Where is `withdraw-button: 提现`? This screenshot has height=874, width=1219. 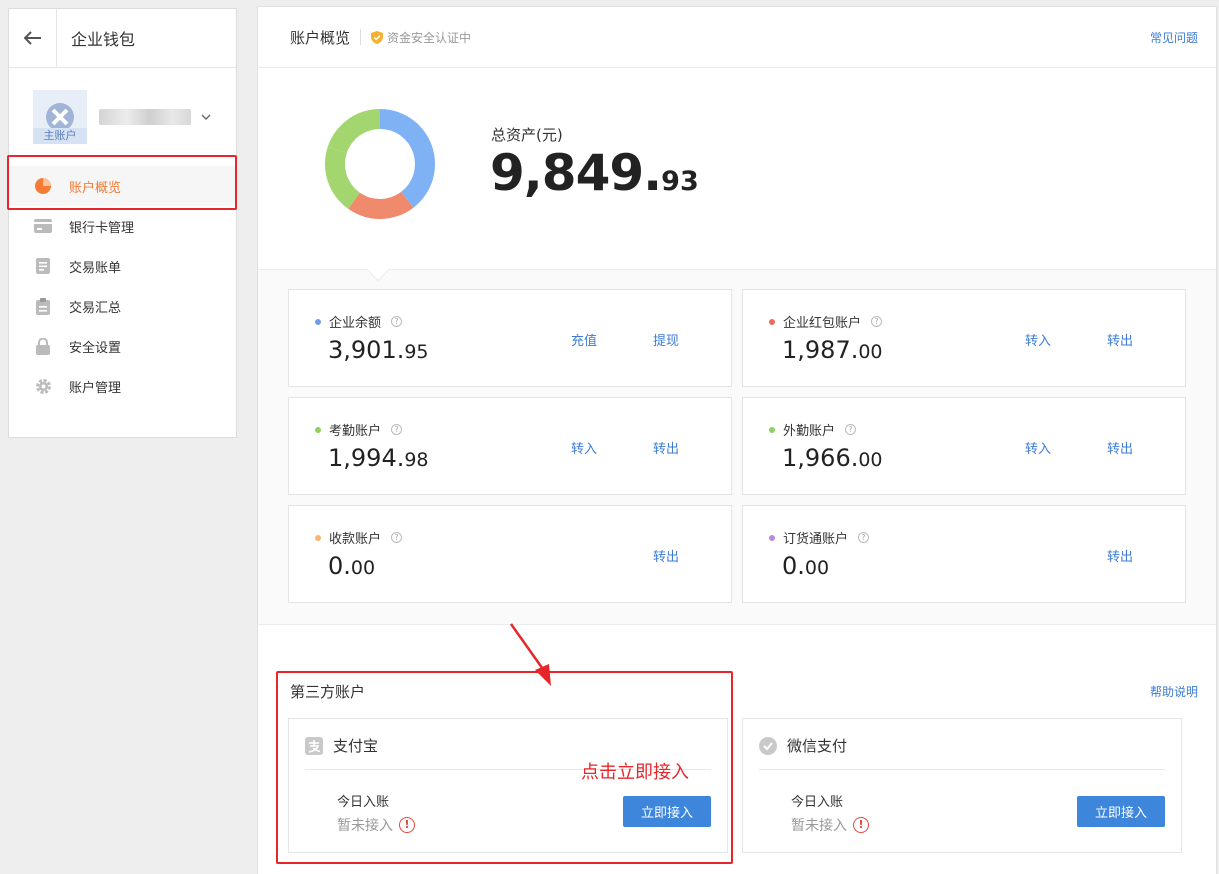 withdraw-button: 提现 is located at coordinates (666, 339).